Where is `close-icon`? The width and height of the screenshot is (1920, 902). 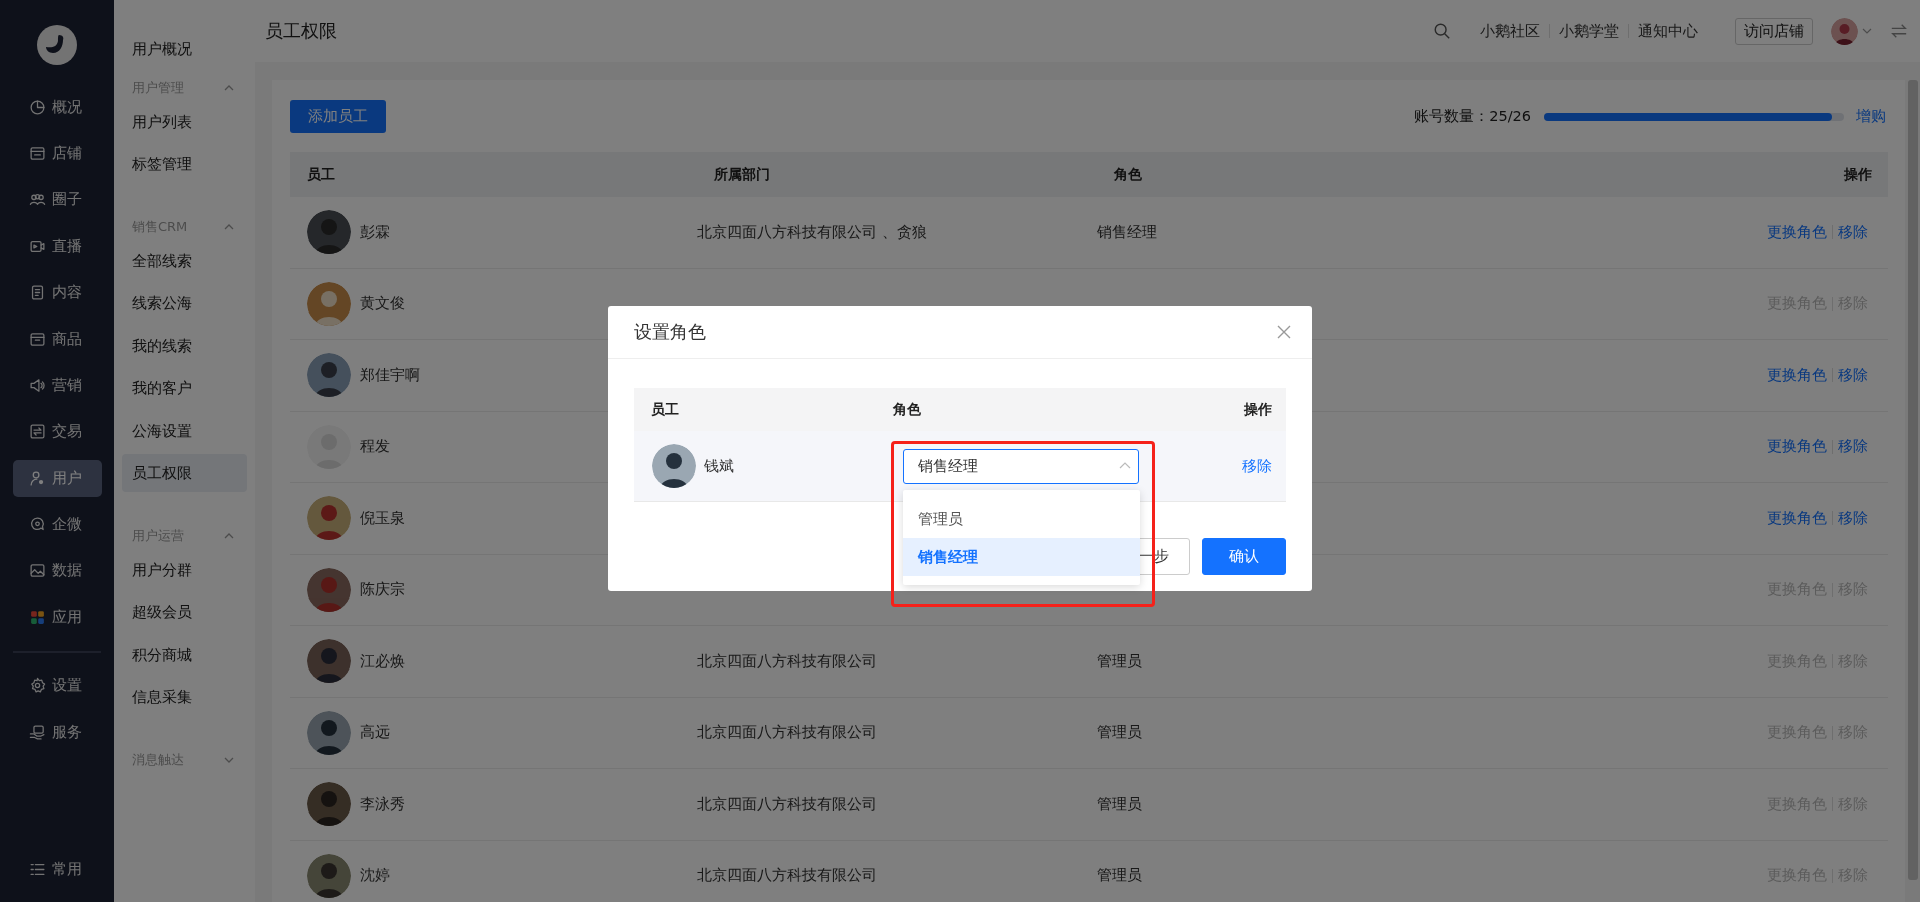 close-icon is located at coordinates (1284, 332).